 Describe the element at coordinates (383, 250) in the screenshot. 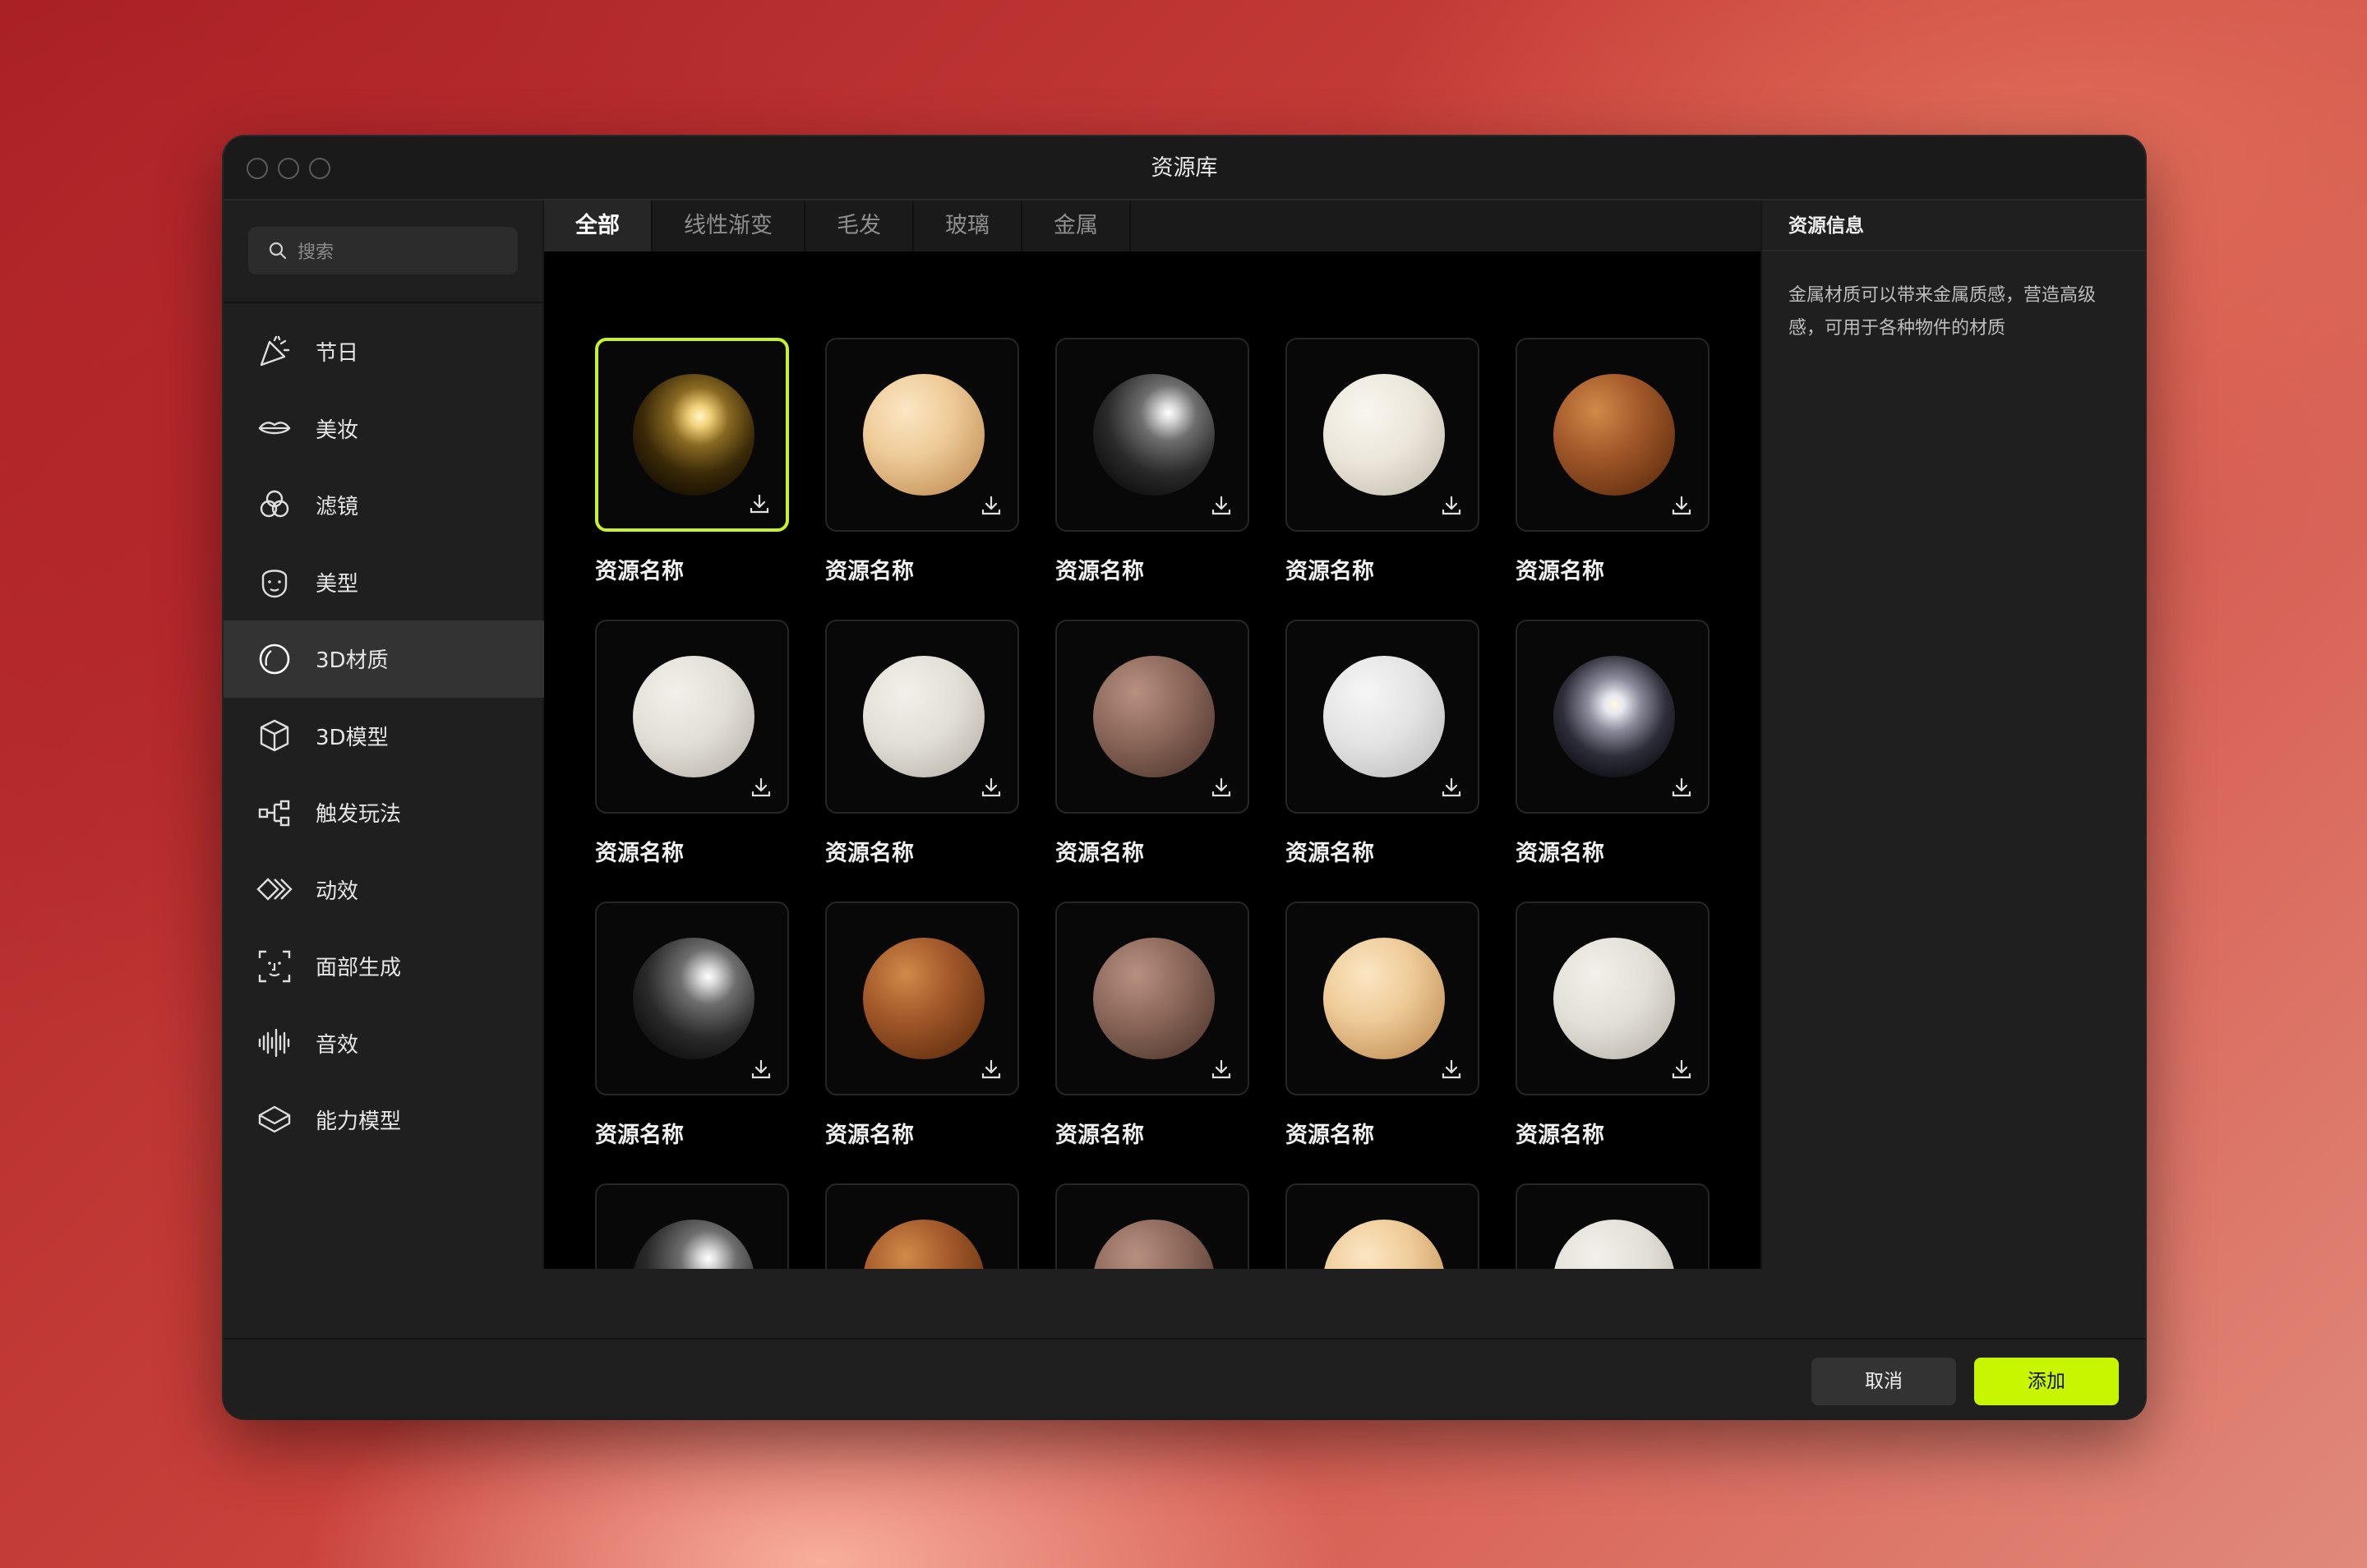

I see `search-input: 搜索` at that location.